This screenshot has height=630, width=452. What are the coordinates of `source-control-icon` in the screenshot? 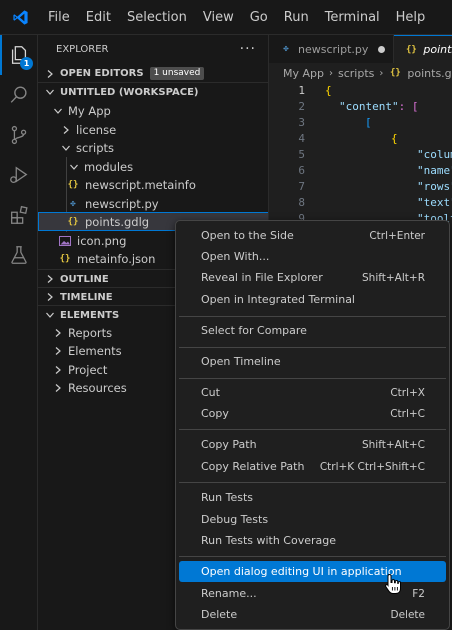 It's located at (19, 135).